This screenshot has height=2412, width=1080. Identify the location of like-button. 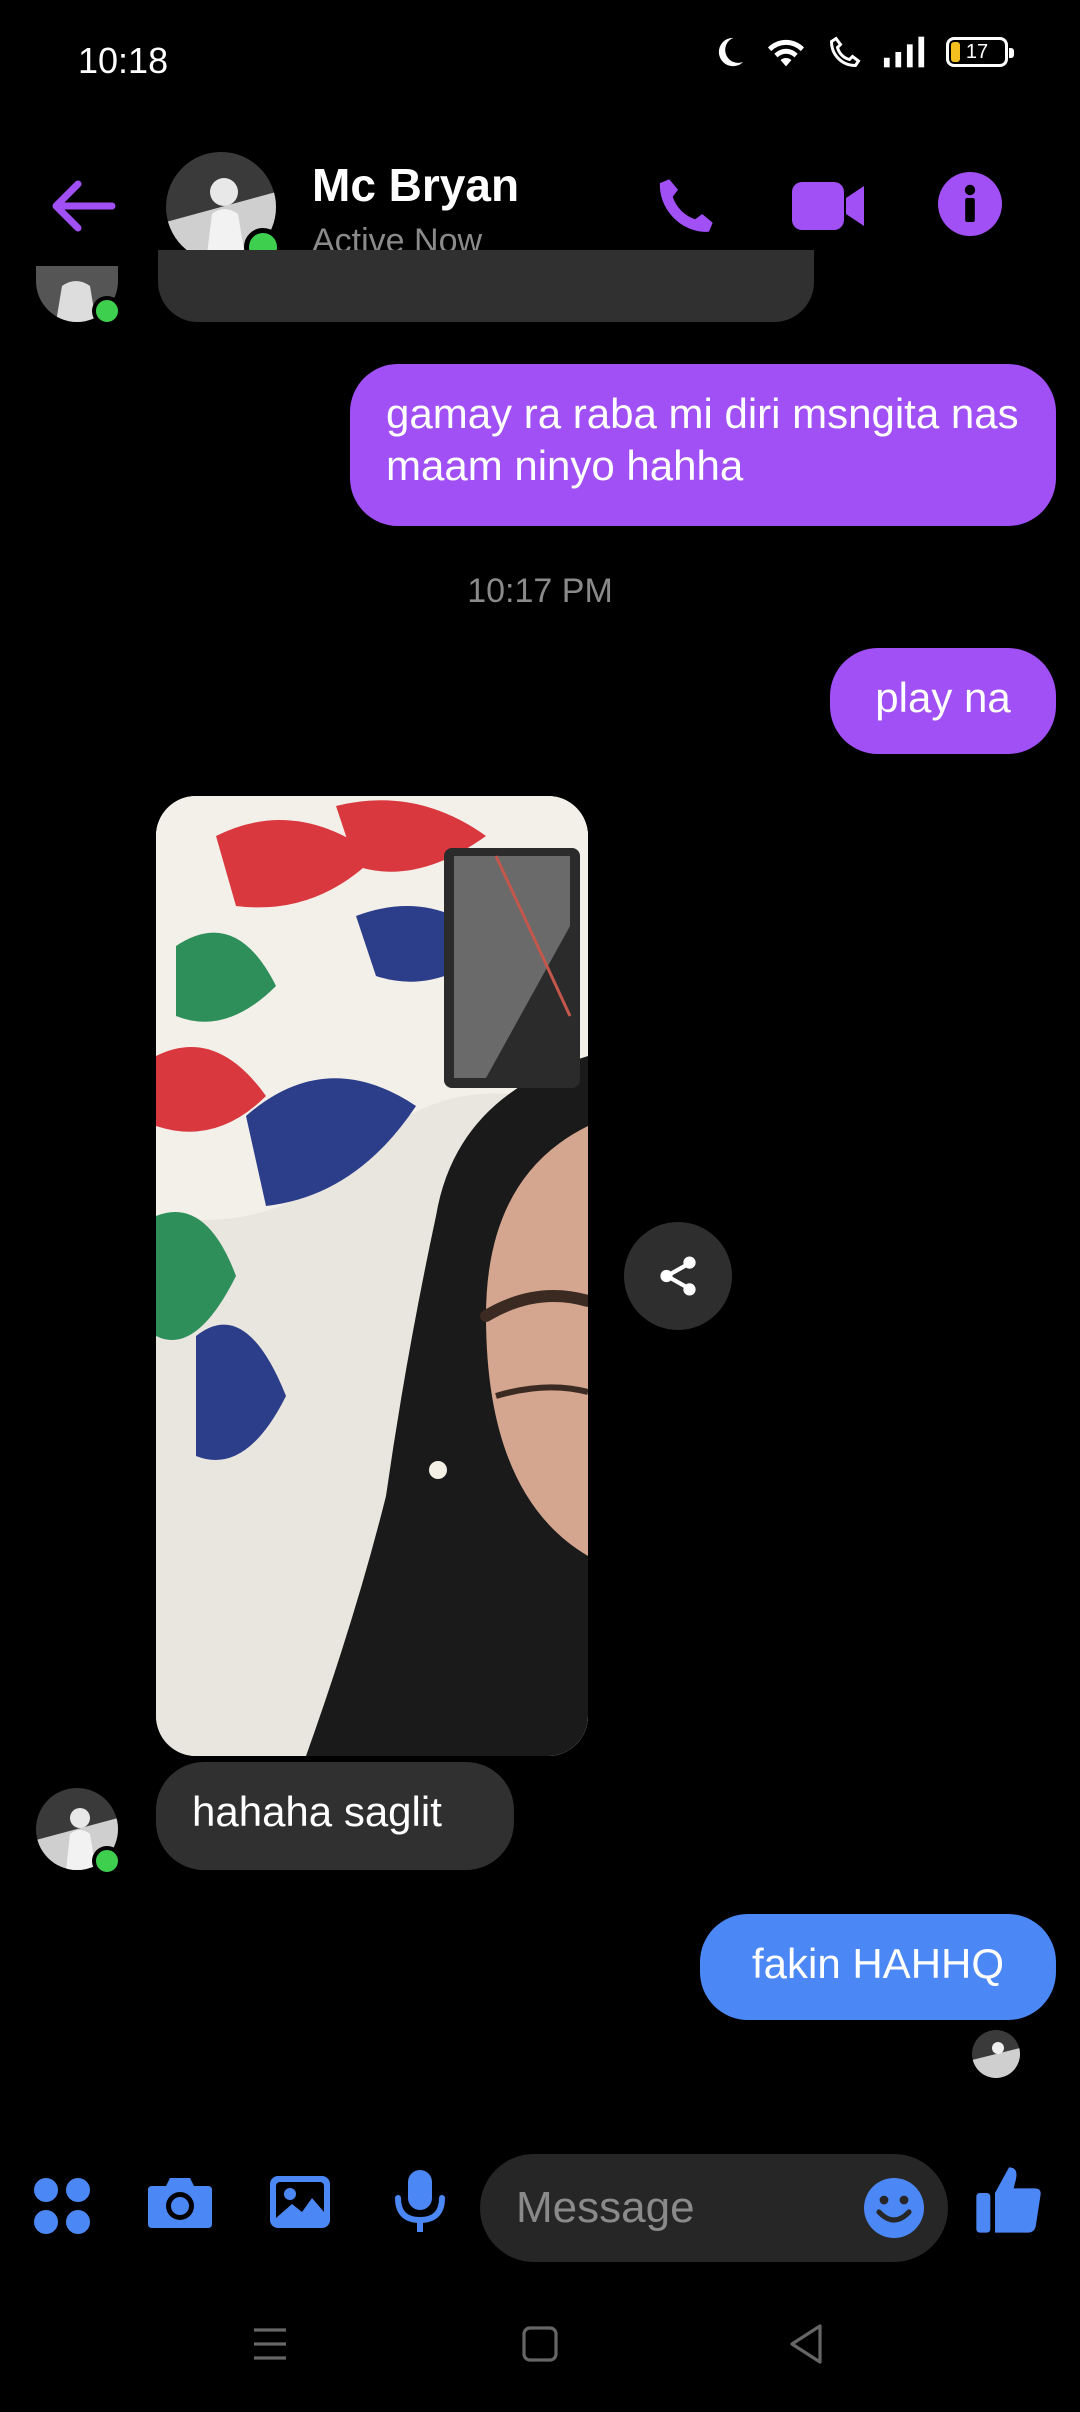
(1009, 2200).